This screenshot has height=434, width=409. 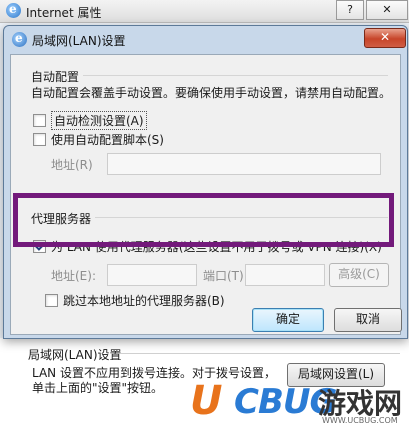 What do you see at coordinates (211, 93) in the screenshot?
I see `auto-config-description: 自动配置会覆盖手动设置。要确保使用手动设置，请禁用自动配置。` at bounding box center [211, 93].